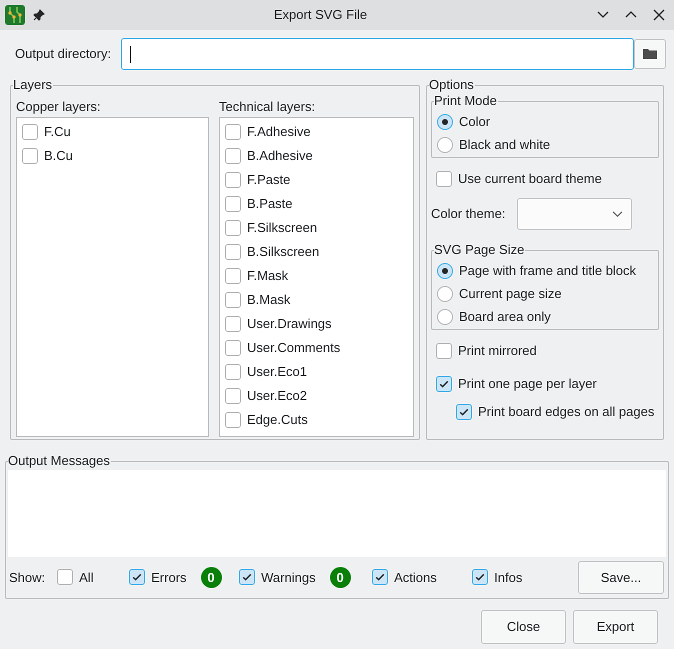  What do you see at coordinates (508, 577) in the screenshot?
I see `checkbox-label: Infos` at bounding box center [508, 577].